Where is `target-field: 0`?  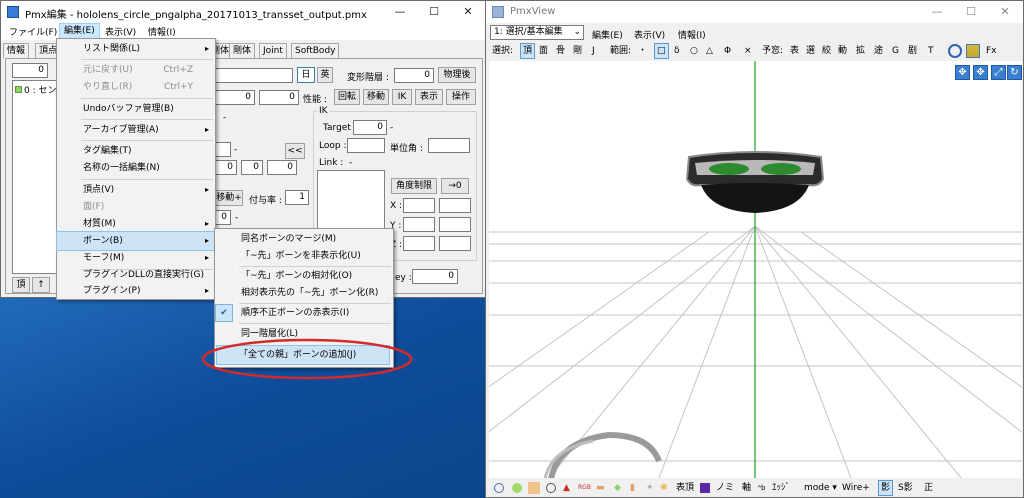
target-field: 0 is located at coordinates (370, 127).